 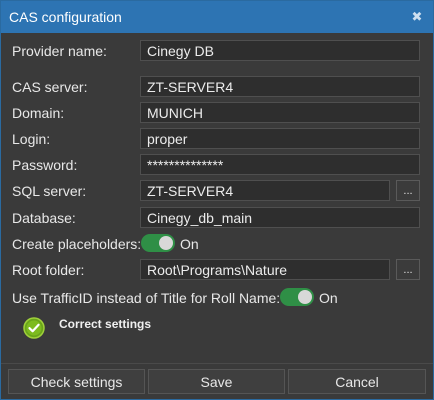 I want to click on cas-server-row: CAS server:, so click(x=218, y=87).